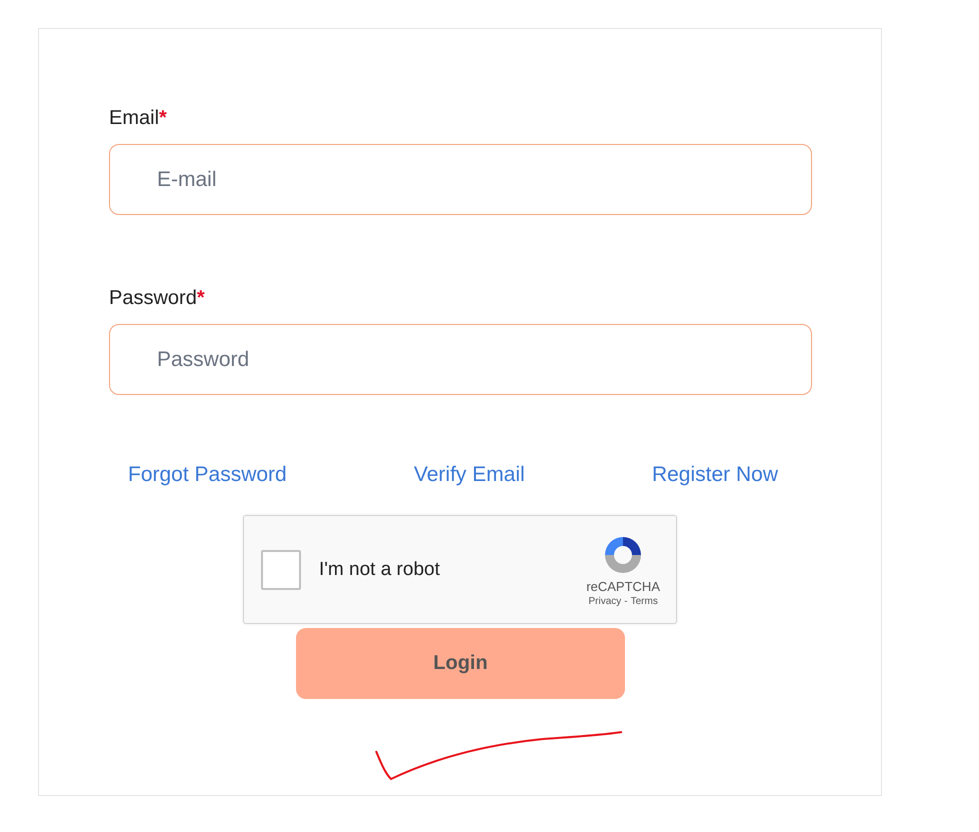 The height and width of the screenshot is (832, 979). What do you see at coordinates (460, 663) in the screenshot?
I see `login-button: Login` at bounding box center [460, 663].